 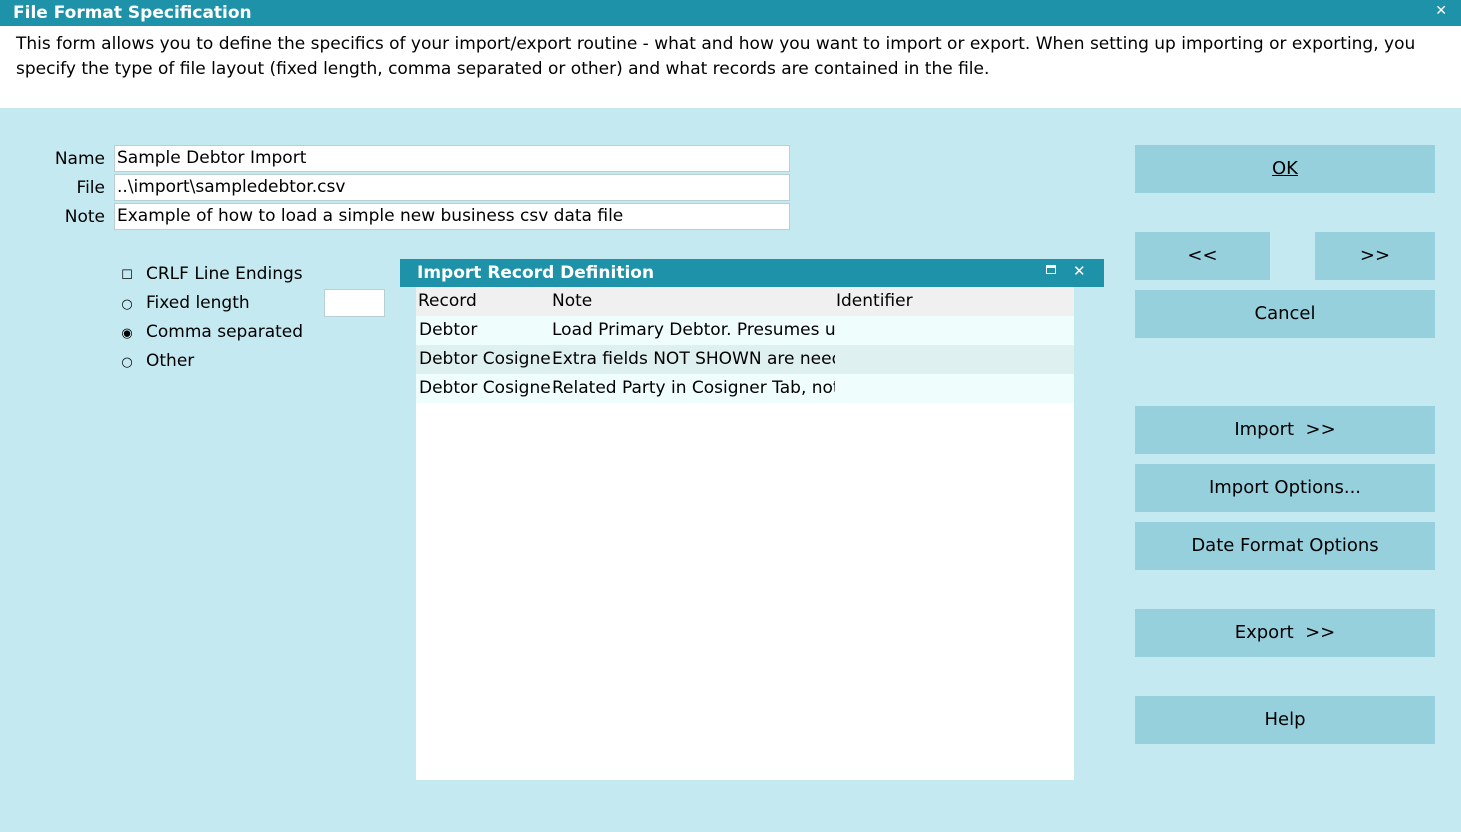 I want to click on cancel-label: Cancel, so click(x=1285, y=313).